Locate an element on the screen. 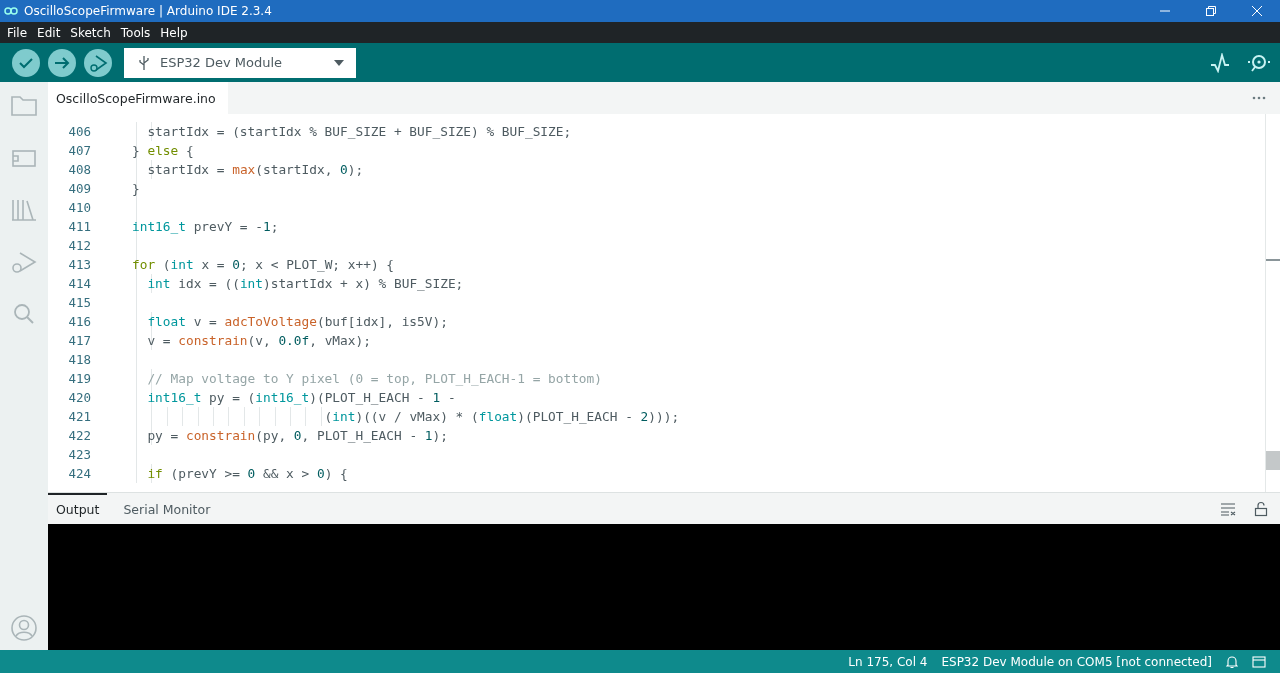 The image size is (1280, 673). code-line: // Map voltage to Y pixel (0 = top, PLOT_H_EACH-1 = bottom) is located at coordinates (374, 378).